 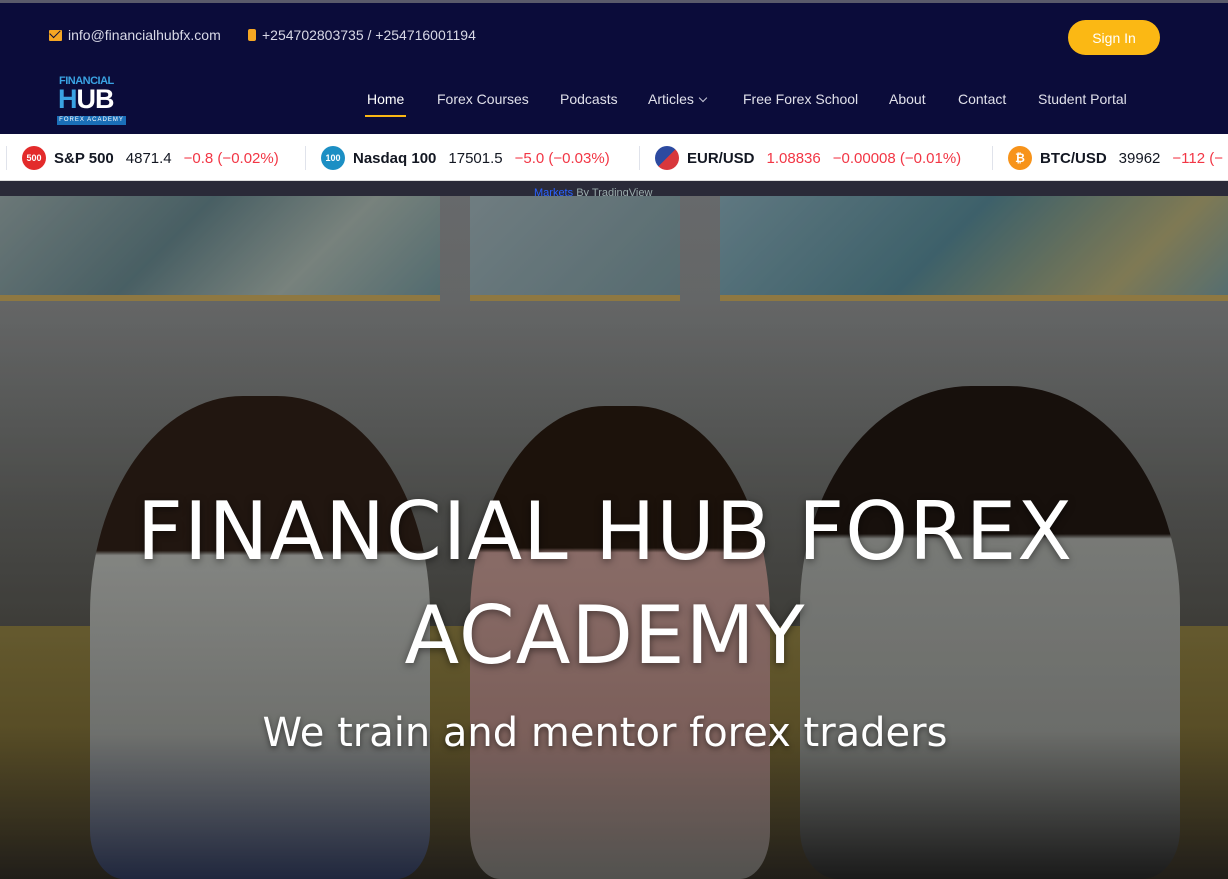 I want to click on bitcoin-icon: ₿, so click(x=1020, y=158).